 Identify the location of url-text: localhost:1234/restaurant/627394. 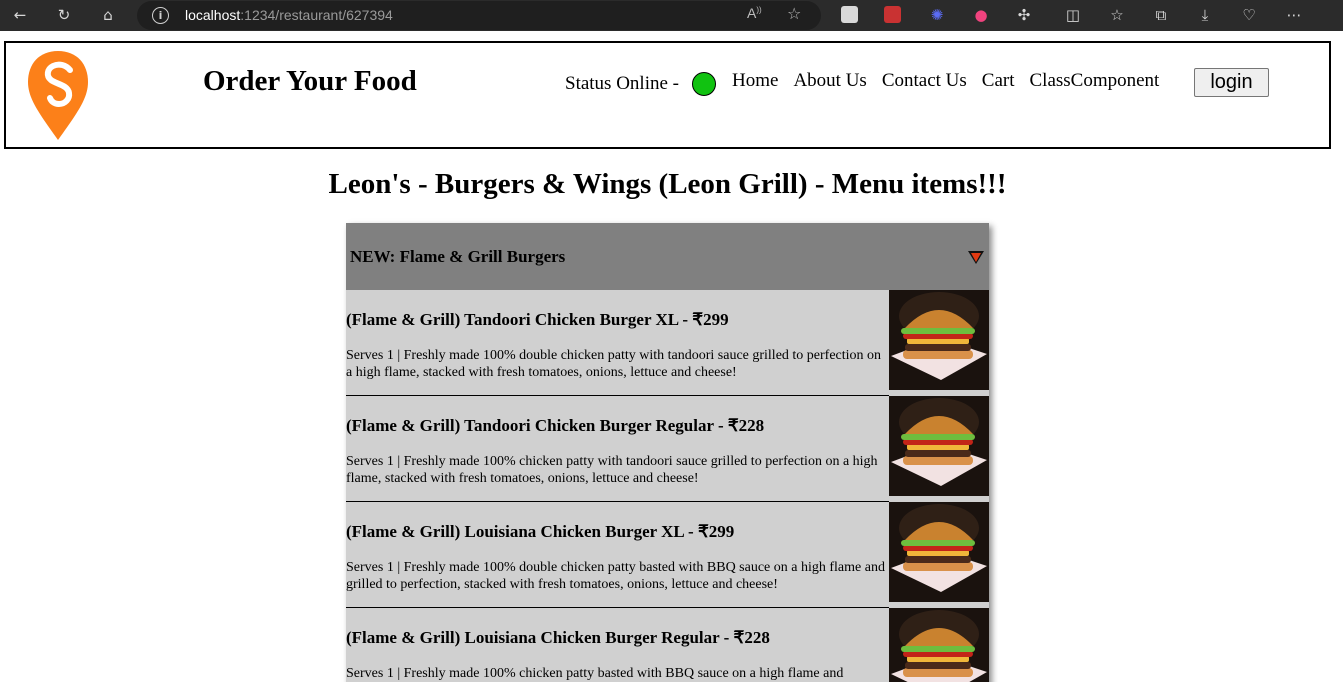
(289, 15).